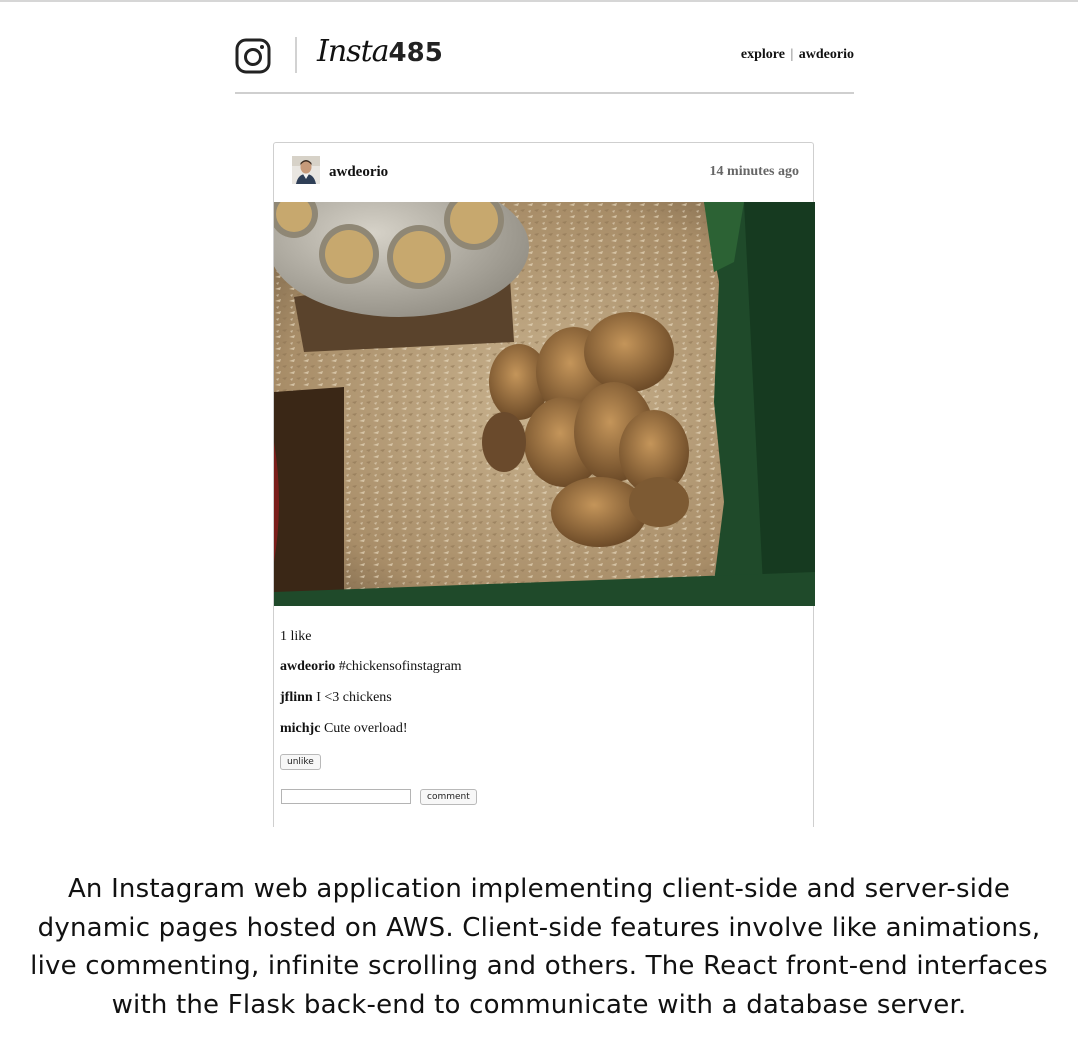  Describe the element at coordinates (763, 54) in the screenshot. I see `explore-link: explore` at that location.